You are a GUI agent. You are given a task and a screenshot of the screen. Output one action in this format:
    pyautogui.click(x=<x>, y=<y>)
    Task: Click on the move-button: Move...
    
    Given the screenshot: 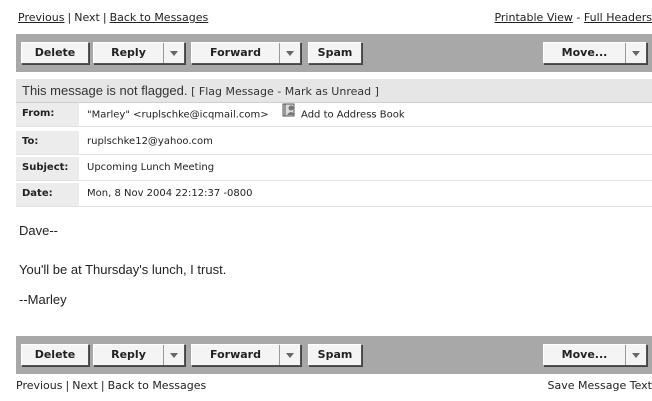 What is the action you would take?
    pyautogui.click(x=595, y=53)
    